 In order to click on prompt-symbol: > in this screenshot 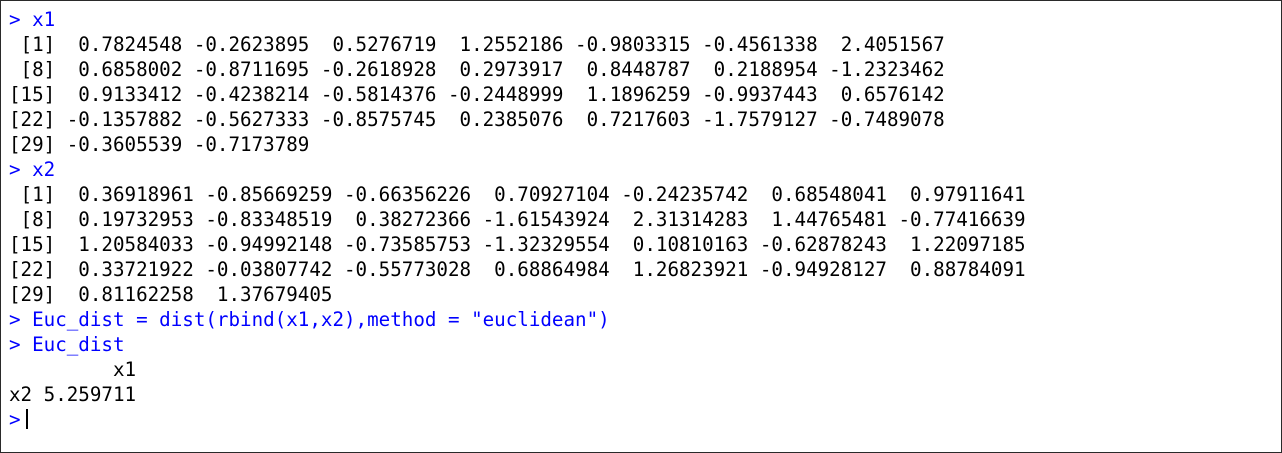, I will do `click(15, 419)`.